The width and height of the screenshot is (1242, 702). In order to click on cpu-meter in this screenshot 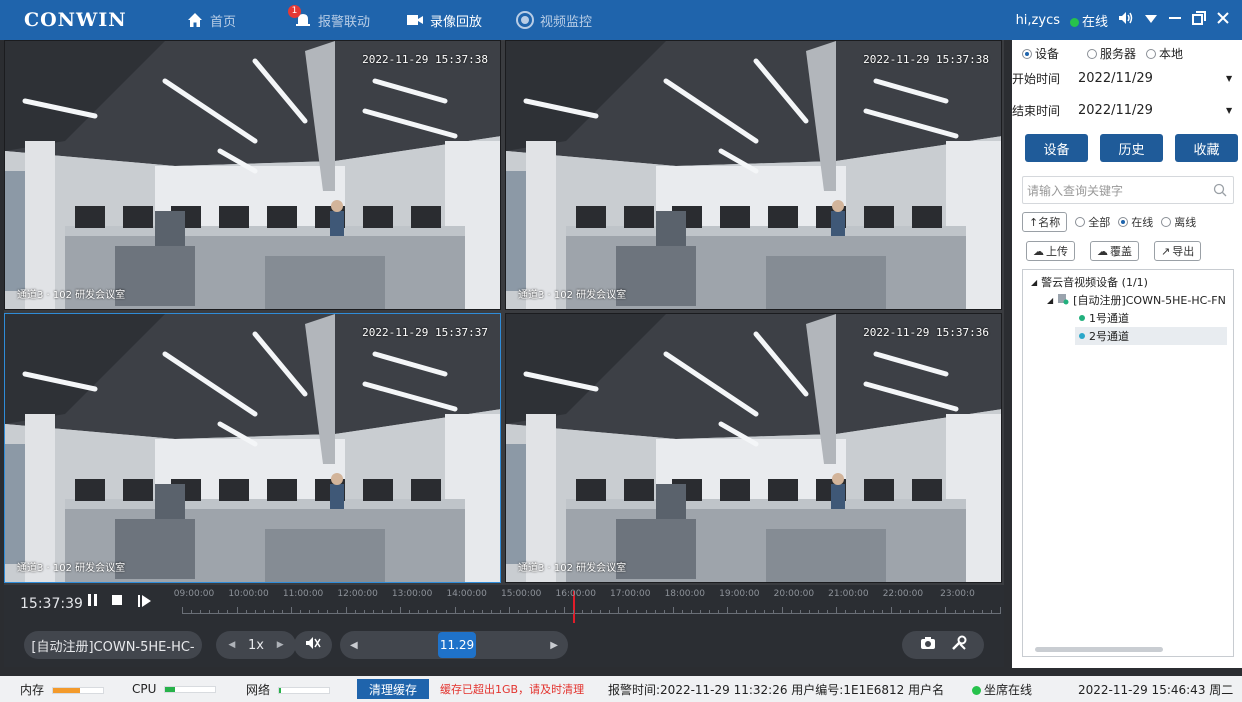, I will do `click(190, 689)`.